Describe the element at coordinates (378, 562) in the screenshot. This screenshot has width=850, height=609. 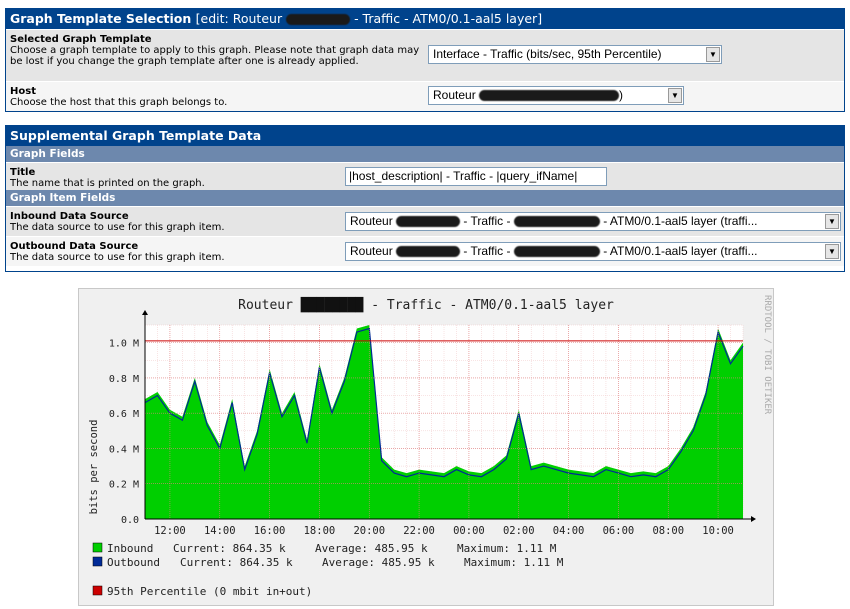
I see `legend-outbound-average: Average: 485.95 k` at that location.